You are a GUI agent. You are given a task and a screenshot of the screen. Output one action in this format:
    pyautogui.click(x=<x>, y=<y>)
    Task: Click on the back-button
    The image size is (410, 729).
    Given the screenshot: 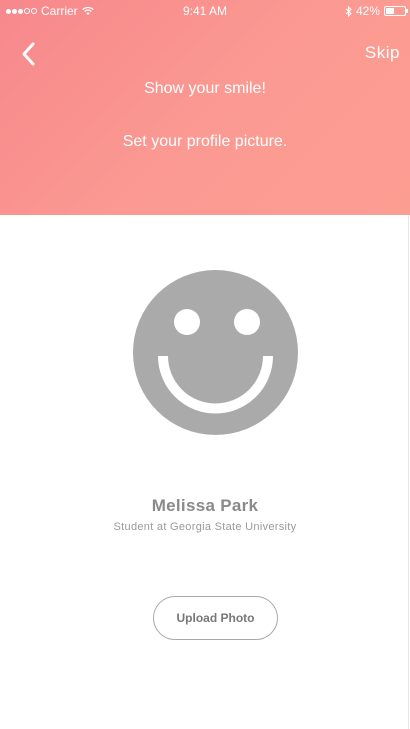 What is the action you would take?
    pyautogui.click(x=30, y=54)
    